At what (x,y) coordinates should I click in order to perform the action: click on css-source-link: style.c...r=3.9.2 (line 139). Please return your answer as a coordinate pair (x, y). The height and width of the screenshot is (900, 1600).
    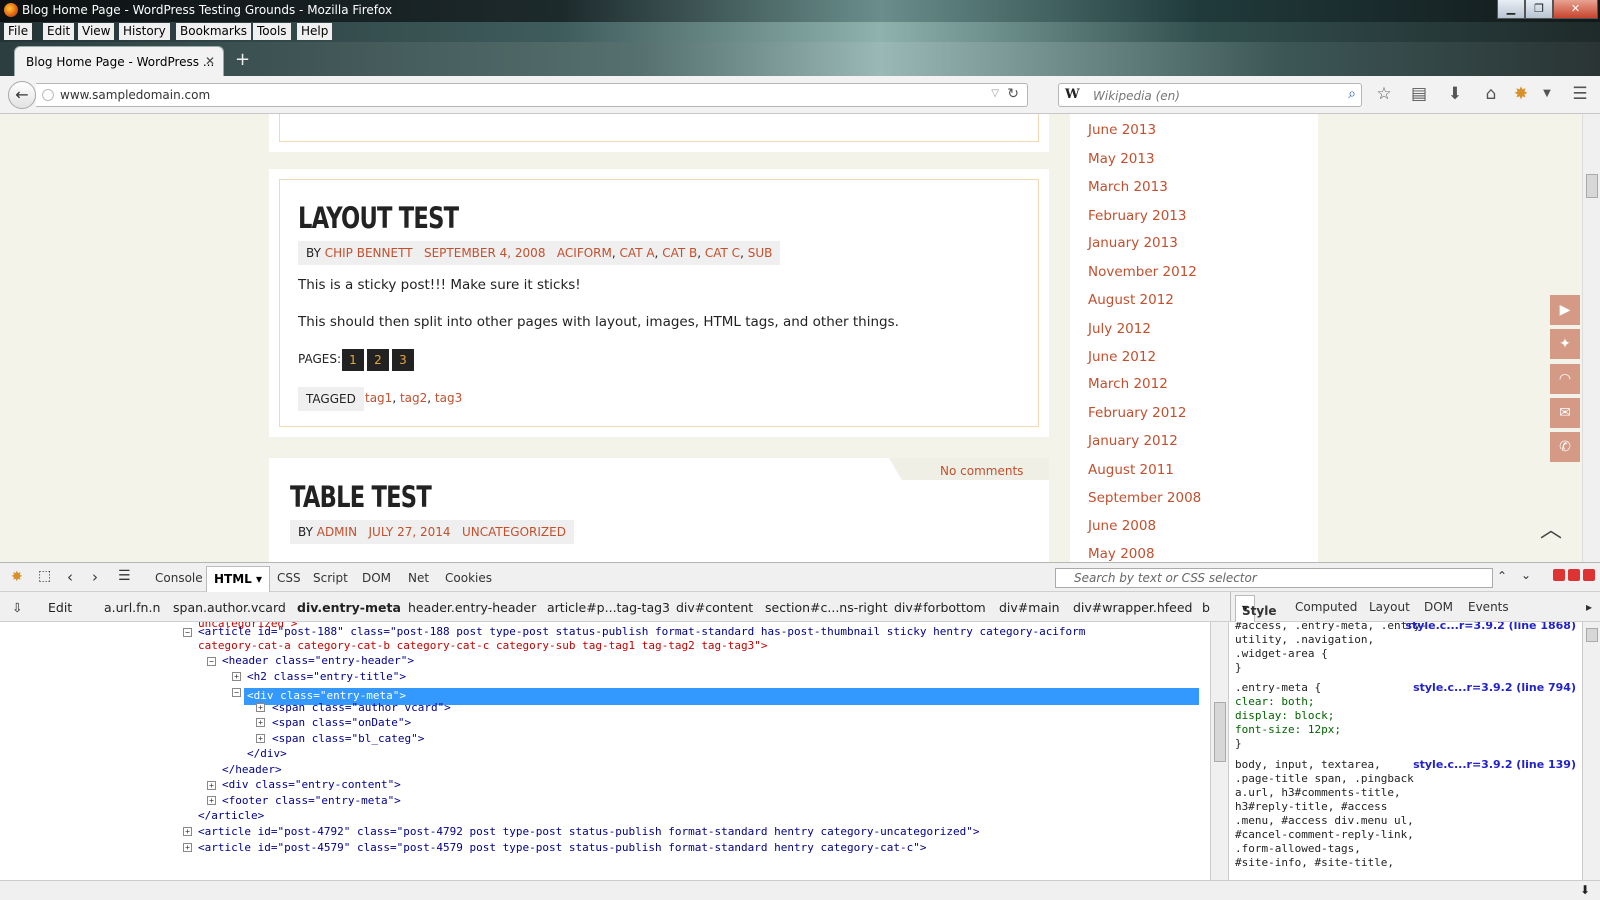
    Looking at the image, I should click on (1494, 764).